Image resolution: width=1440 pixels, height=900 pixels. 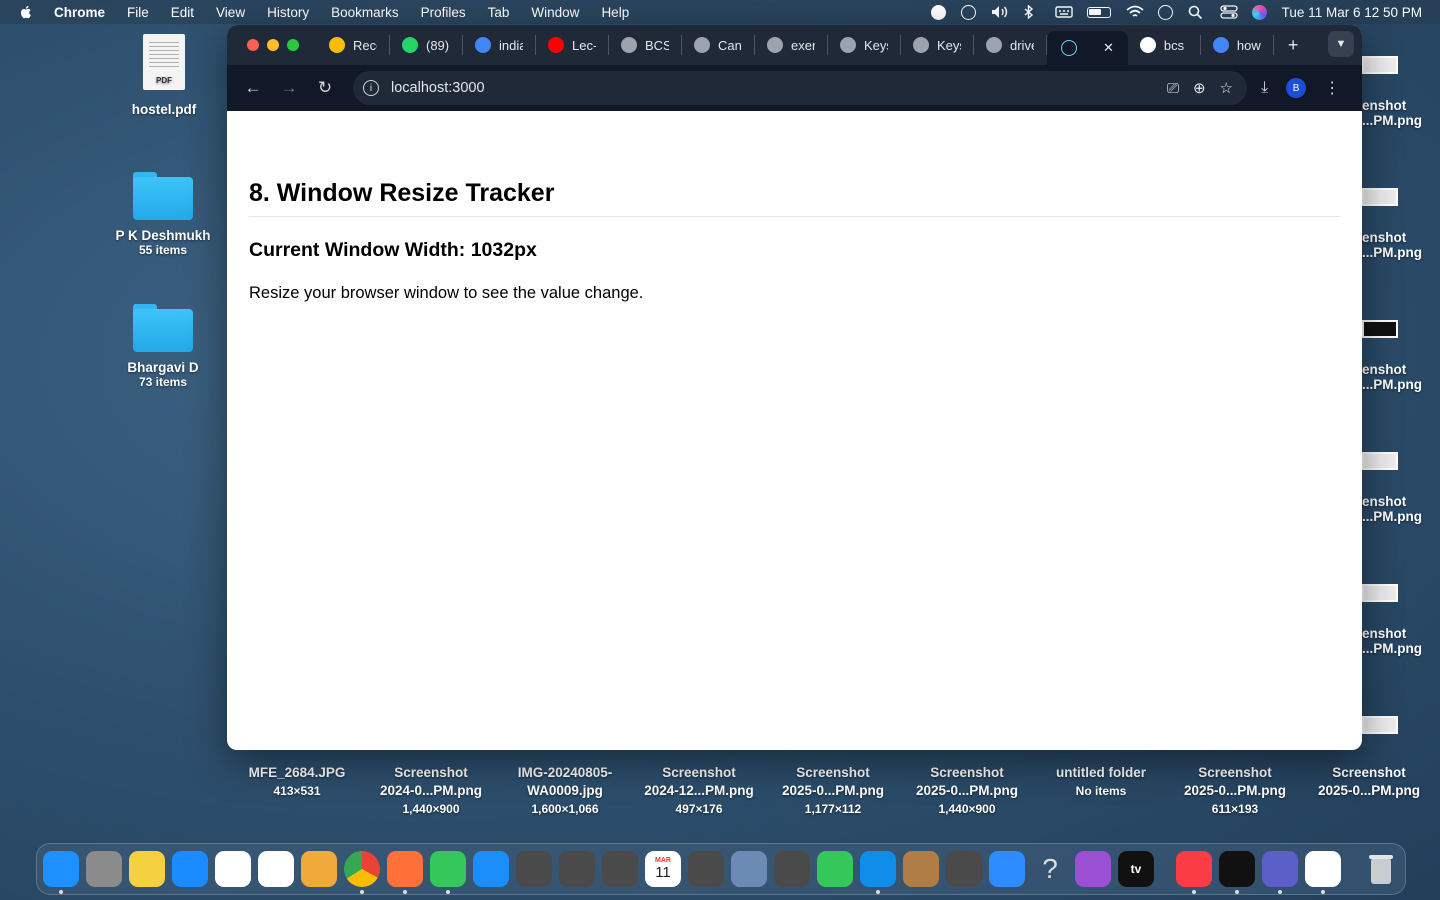 What do you see at coordinates (706, 869) in the screenshot?
I see `app-4-icon` at bounding box center [706, 869].